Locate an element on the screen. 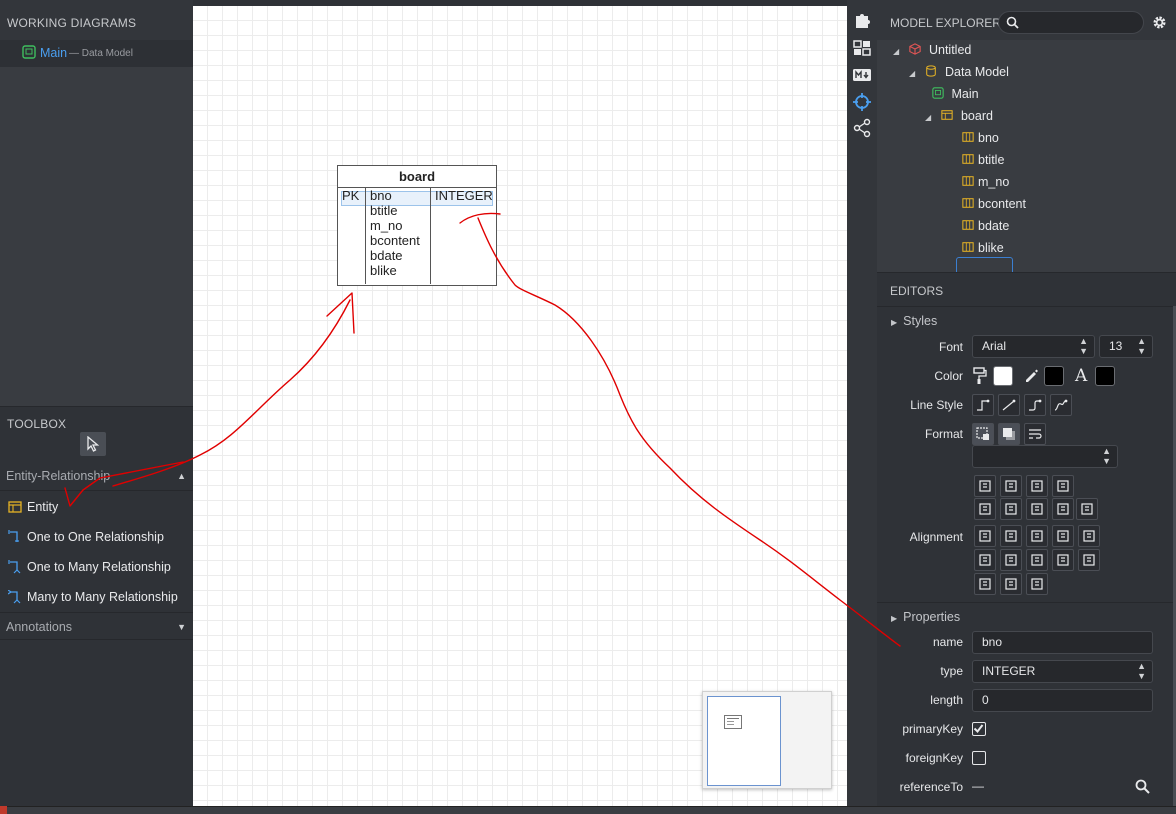 This screenshot has width=1176, height=814. toolbox-item-one-to-one: One to One Relationship is located at coordinates (96, 537).